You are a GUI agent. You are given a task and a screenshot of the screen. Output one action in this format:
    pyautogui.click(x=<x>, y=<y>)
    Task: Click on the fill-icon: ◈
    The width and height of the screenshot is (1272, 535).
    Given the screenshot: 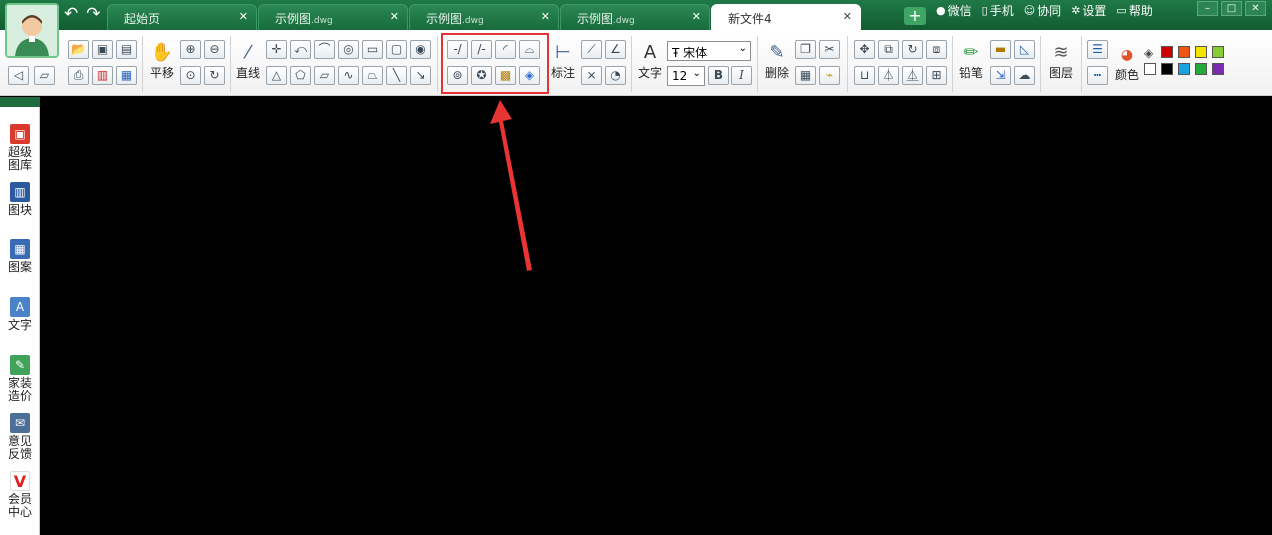 What is the action you would take?
    pyautogui.click(x=529, y=75)
    